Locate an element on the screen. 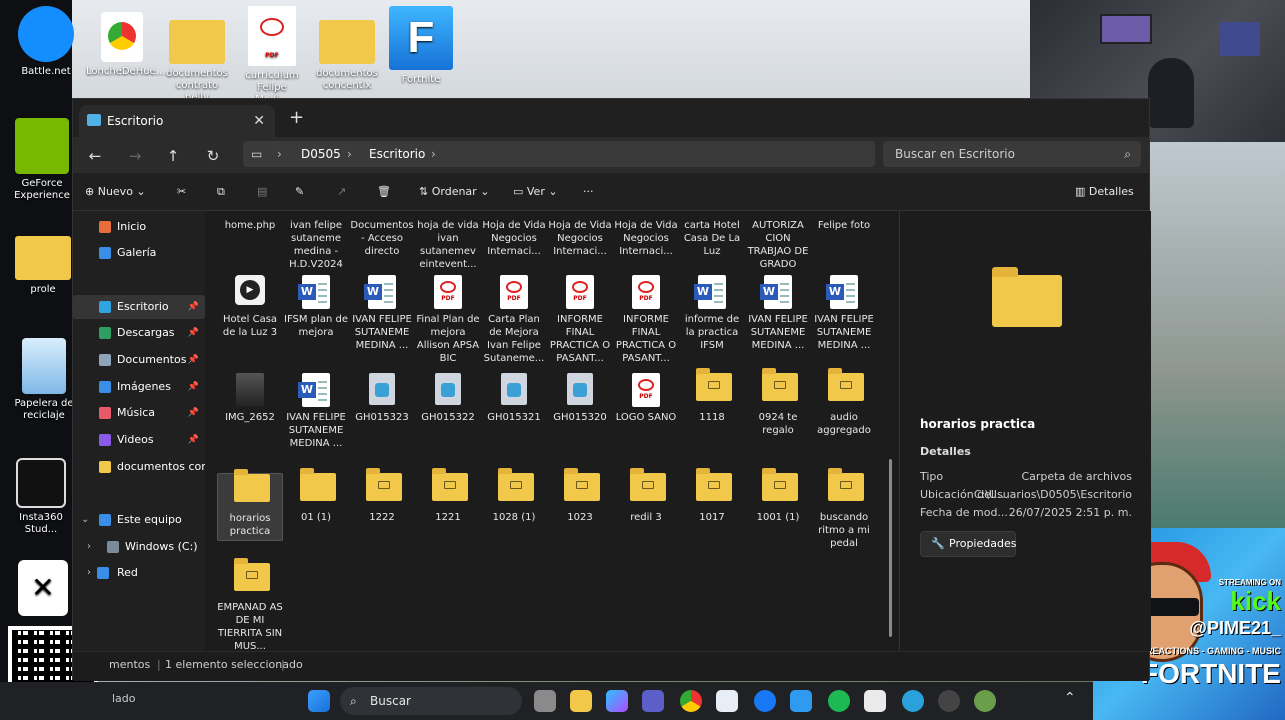 This screenshot has width=1285, height=720. facebook-icon is located at coordinates (765, 701).